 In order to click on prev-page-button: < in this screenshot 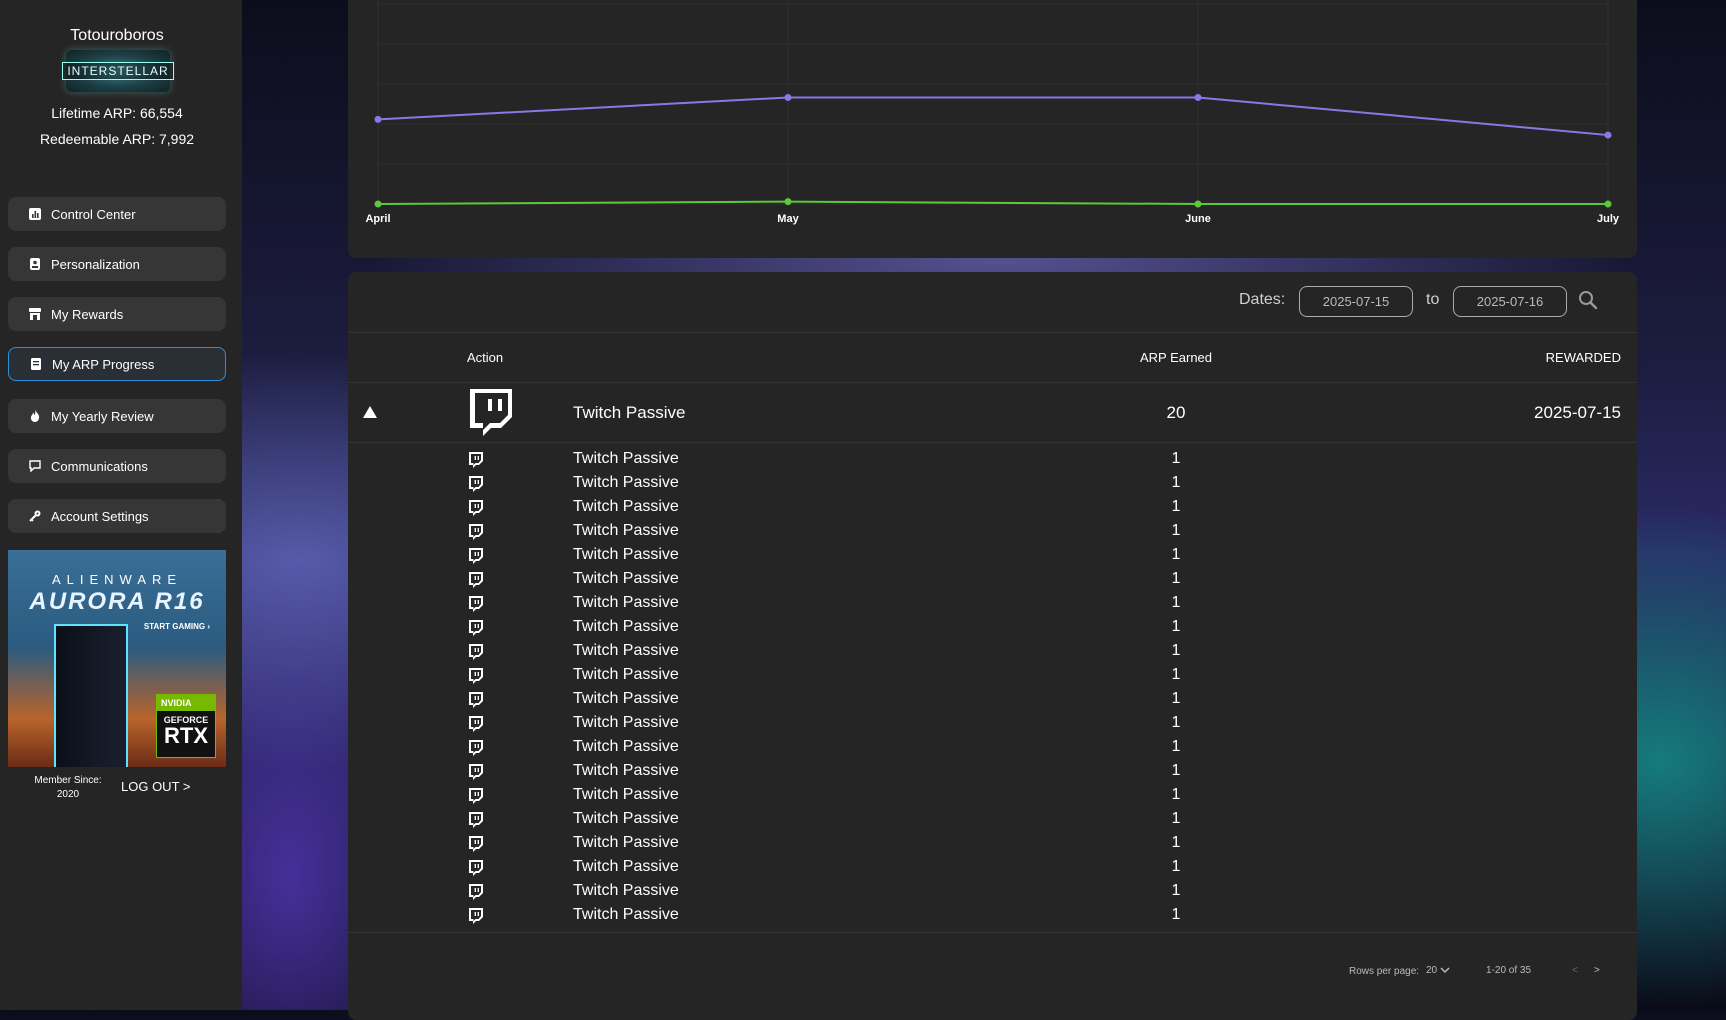, I will do `click(1575, 970)`.